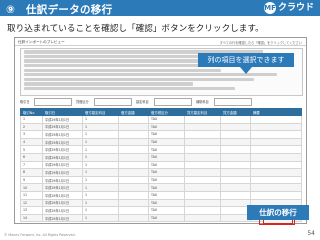 The image size is (320, 240). What do you see at coordinates (31, 149) in the screenshot?
I see `table-cell: 5` at bounding box center [31, 149].